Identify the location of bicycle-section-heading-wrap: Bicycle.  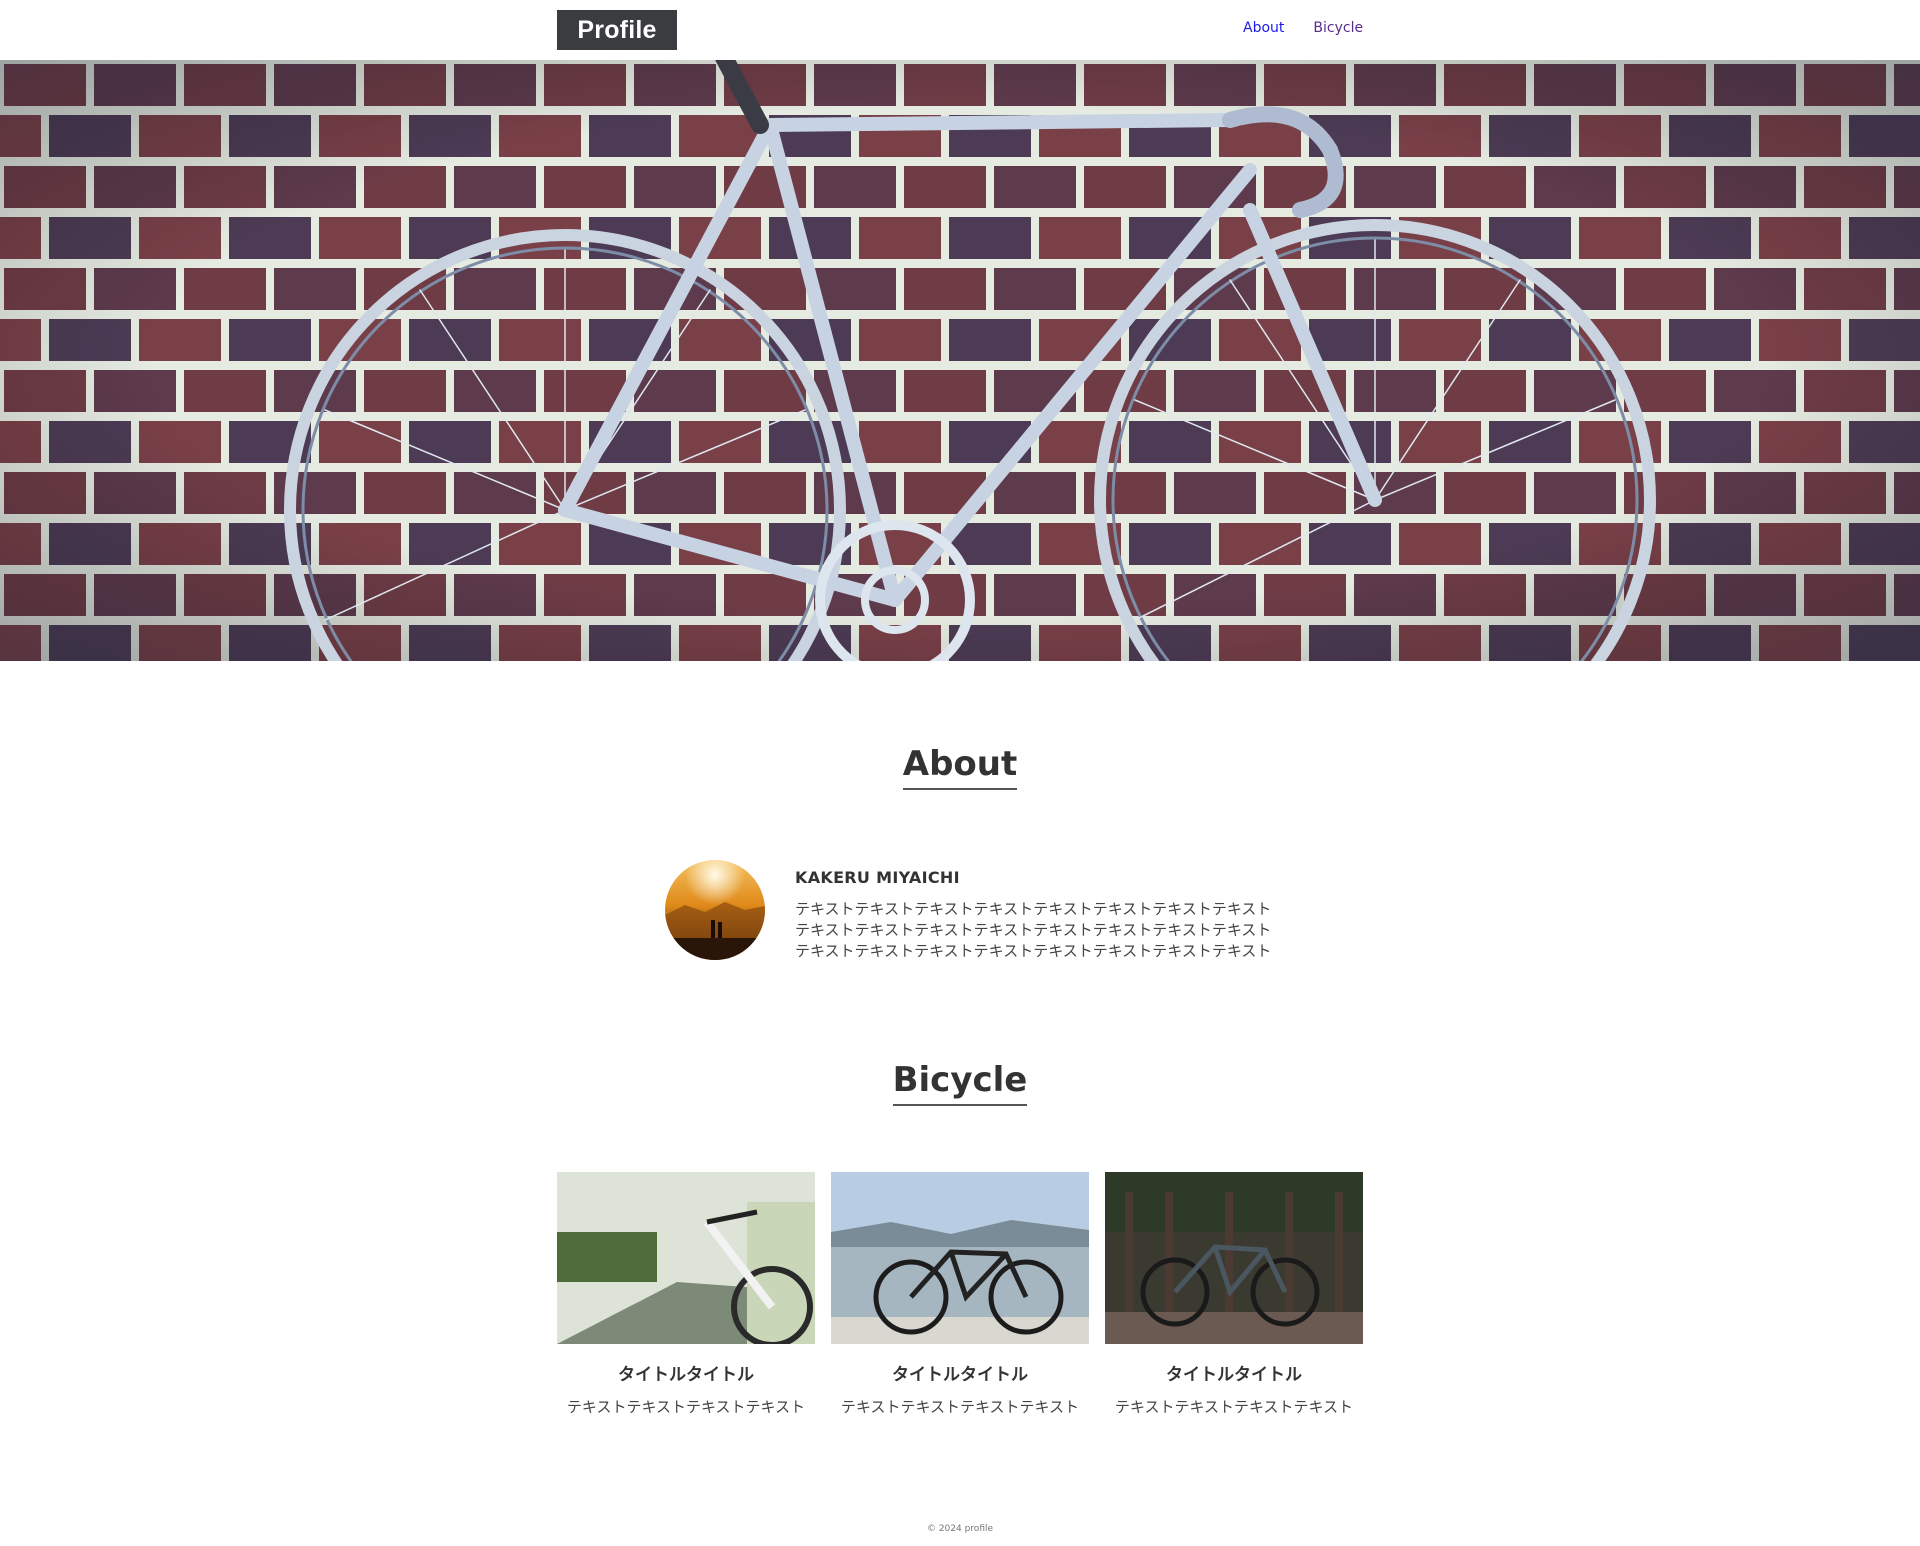
(960, 1083).